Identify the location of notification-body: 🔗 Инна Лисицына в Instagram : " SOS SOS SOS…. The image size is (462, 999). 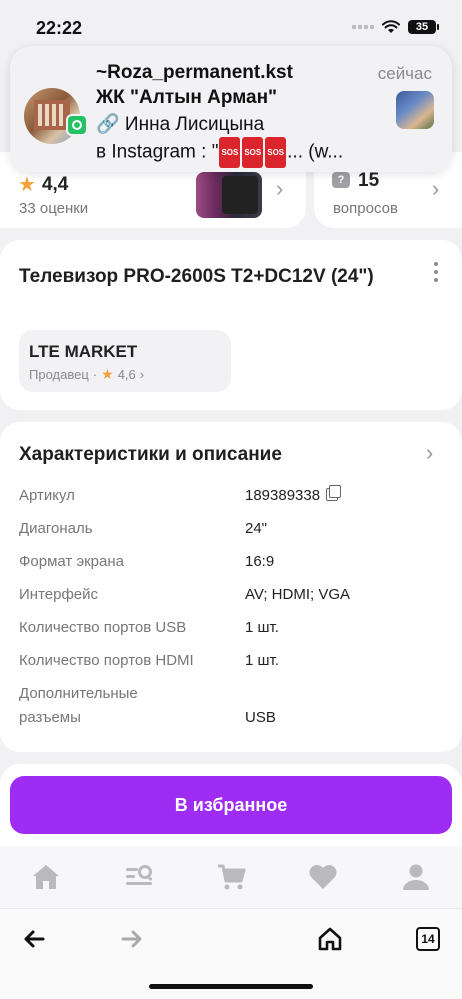
(246, 140).